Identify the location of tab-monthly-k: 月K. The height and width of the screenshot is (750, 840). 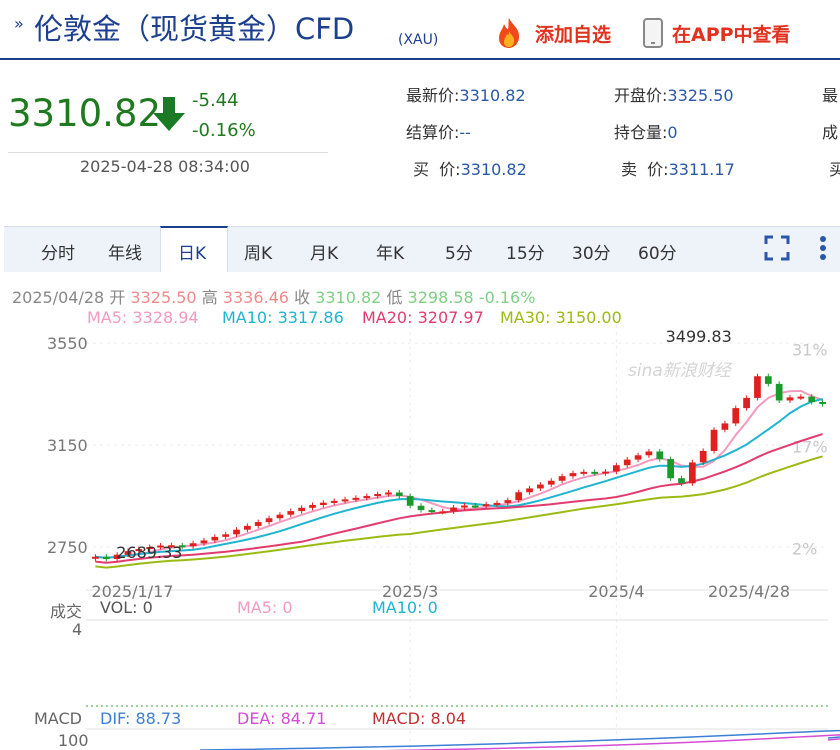
(324, 251).